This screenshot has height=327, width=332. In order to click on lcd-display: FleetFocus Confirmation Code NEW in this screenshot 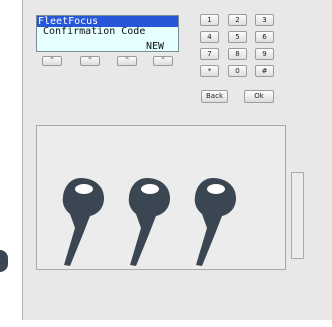, I will do `click(107, 33)`.